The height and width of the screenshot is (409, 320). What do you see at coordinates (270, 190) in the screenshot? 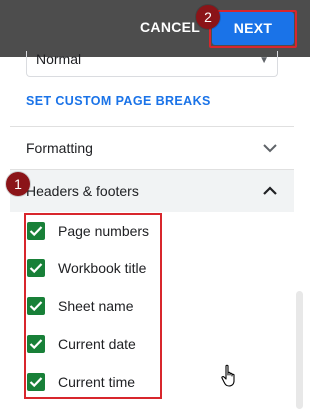
I see `chevron-up-icon` at bounding box center [270, 190].